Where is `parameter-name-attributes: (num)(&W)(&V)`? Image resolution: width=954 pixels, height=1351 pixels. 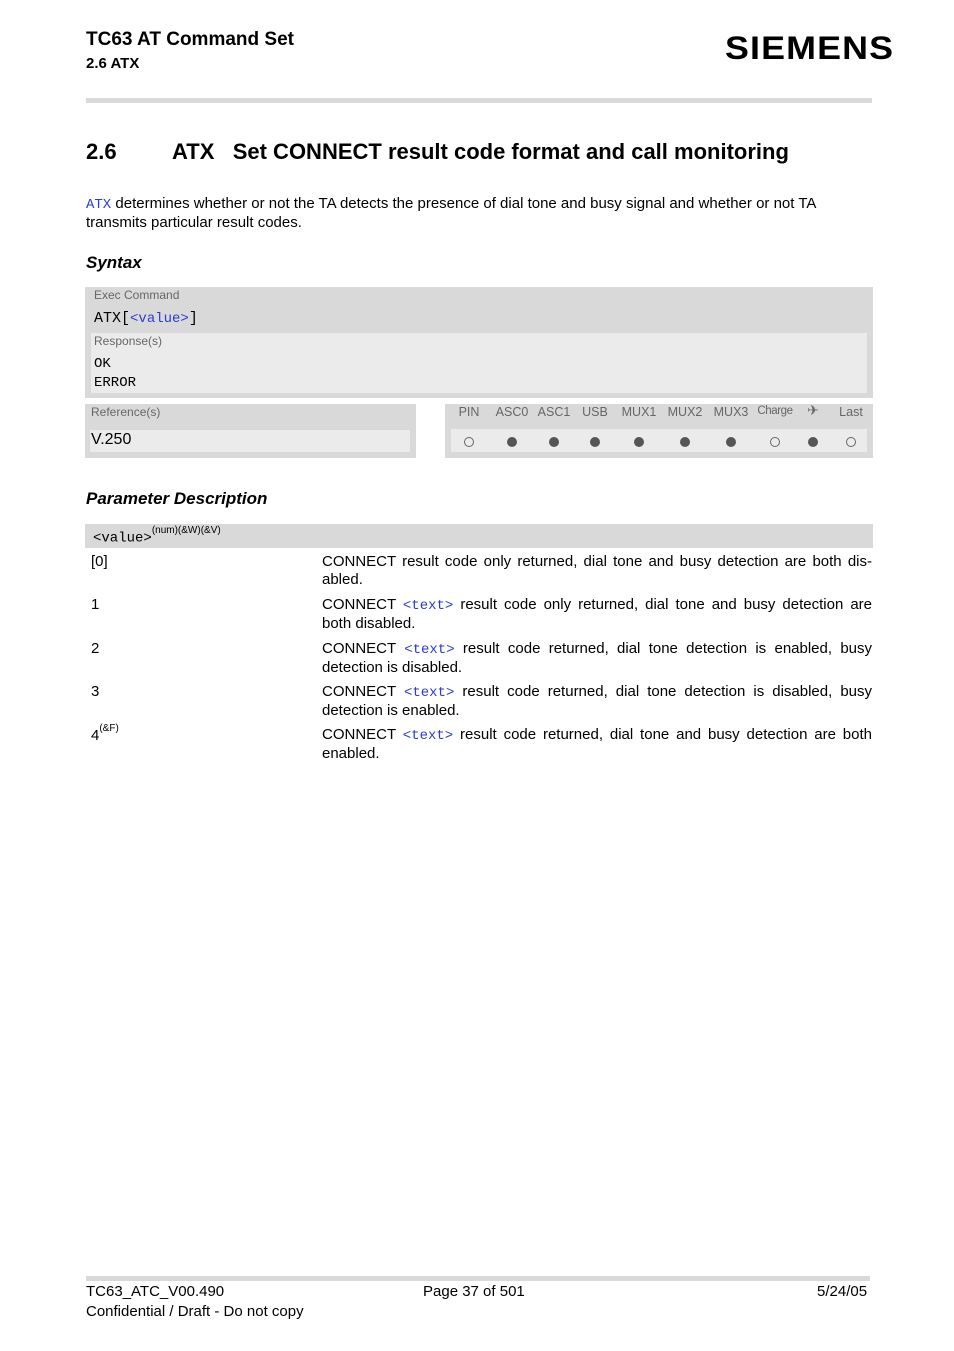
parameter-name-attributes: (num)(&W)(&V) is located at coordinates (186, 530).